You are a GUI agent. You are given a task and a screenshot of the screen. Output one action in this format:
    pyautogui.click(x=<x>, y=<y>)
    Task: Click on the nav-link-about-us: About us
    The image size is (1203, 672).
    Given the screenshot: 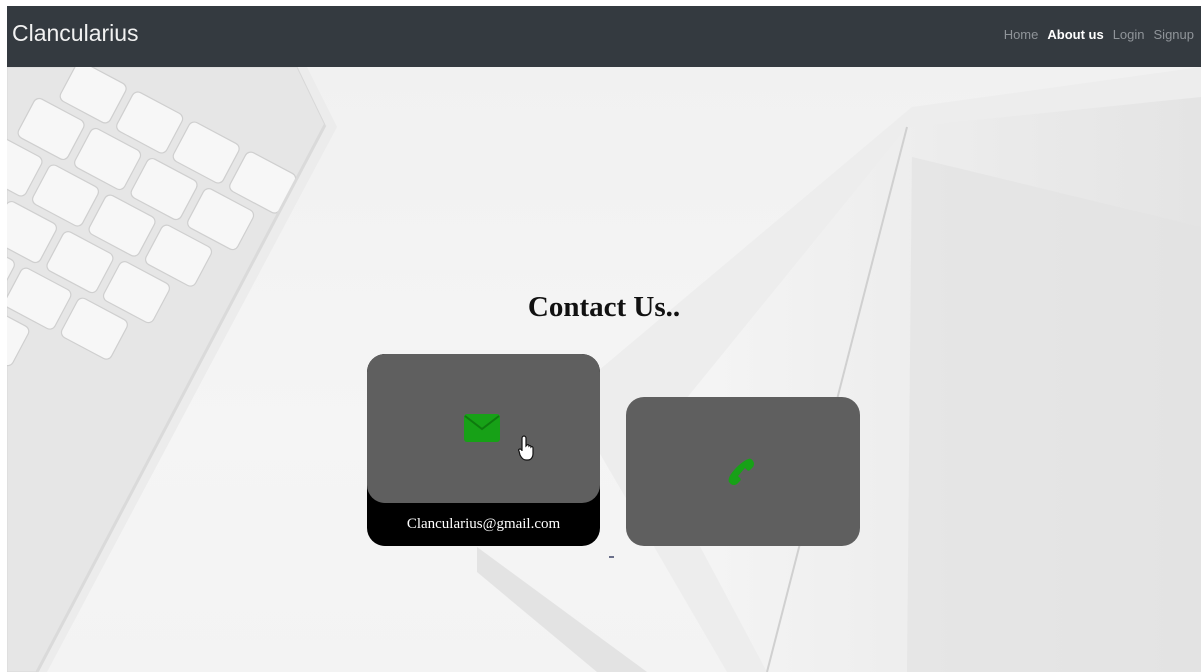 What is the action you would take?
    pyautogui.click(x=1075, y=34)
    